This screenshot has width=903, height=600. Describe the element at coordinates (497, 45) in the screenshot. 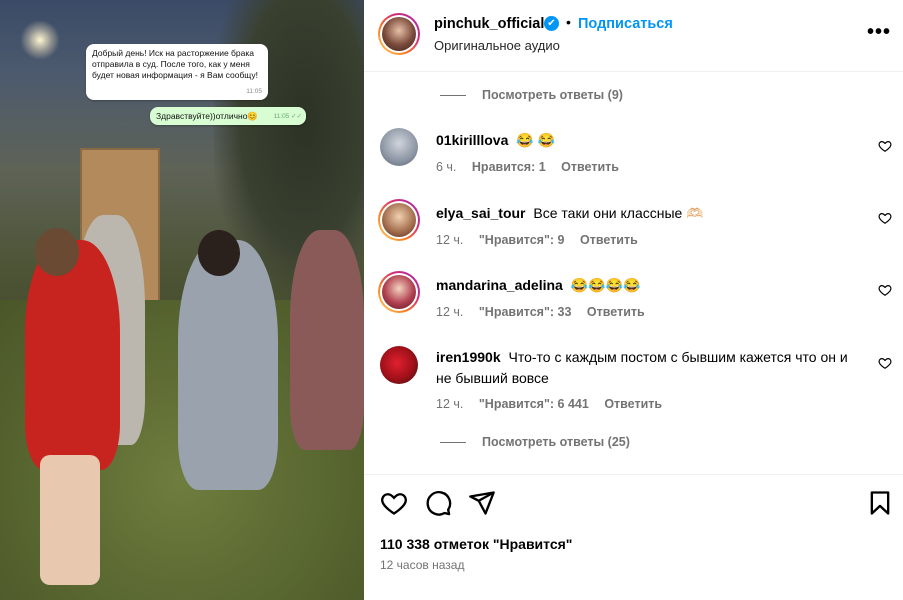

I see `audio-link: Оригинальное аудио` at that location.